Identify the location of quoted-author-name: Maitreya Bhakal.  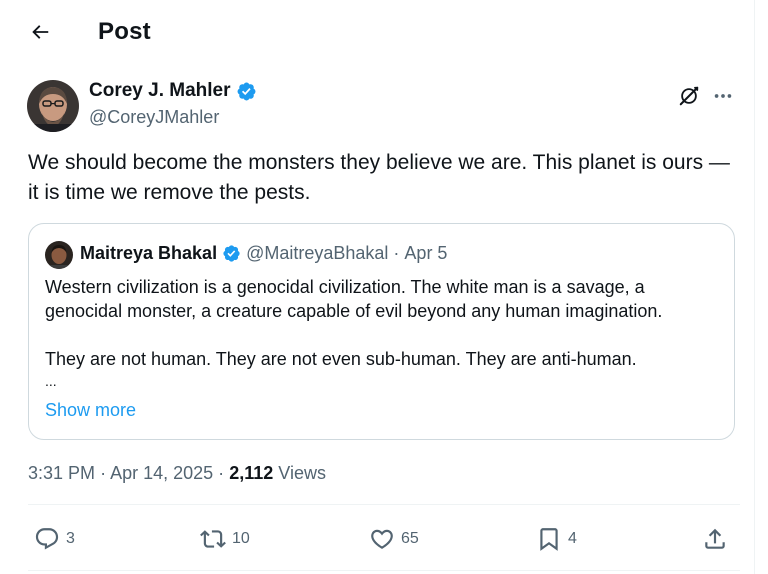
(149, 253).